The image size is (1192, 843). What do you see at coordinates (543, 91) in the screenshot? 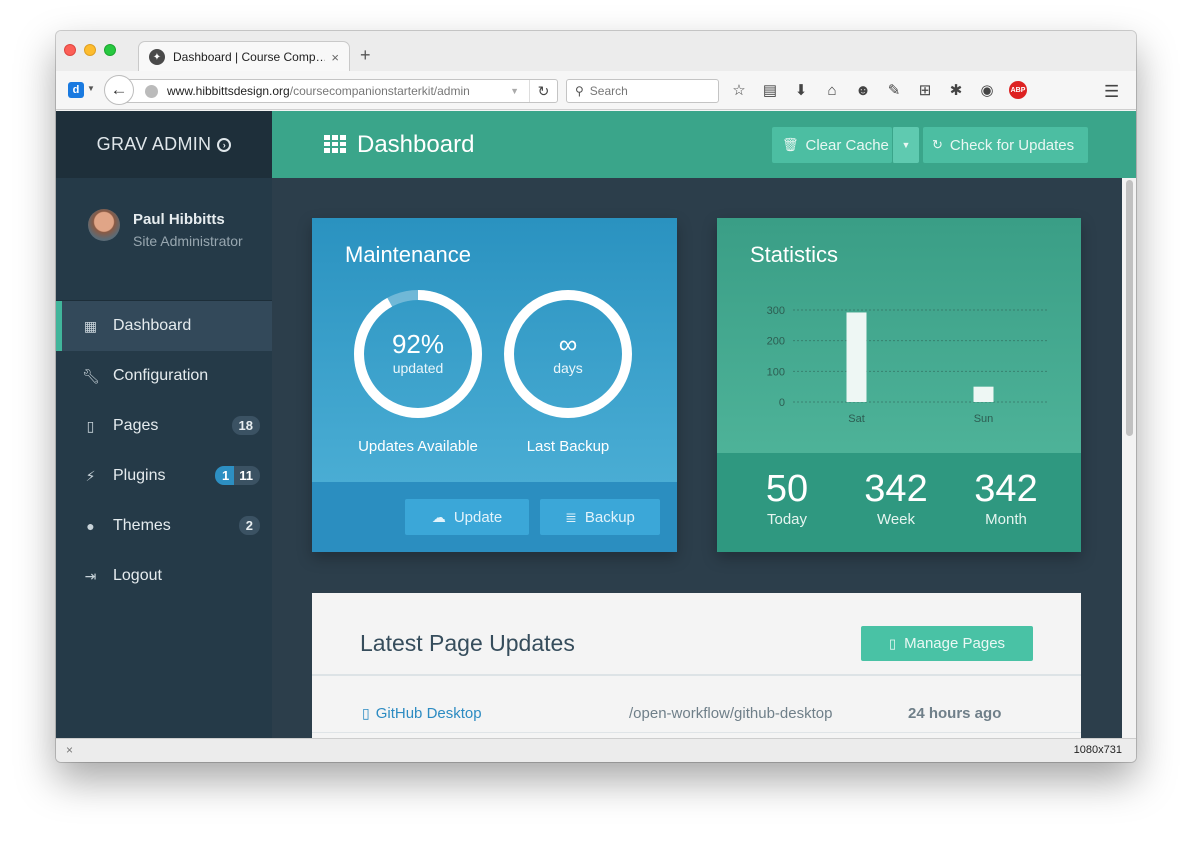
I see `reload-icon: ↻` at bounding box center [543, 91].